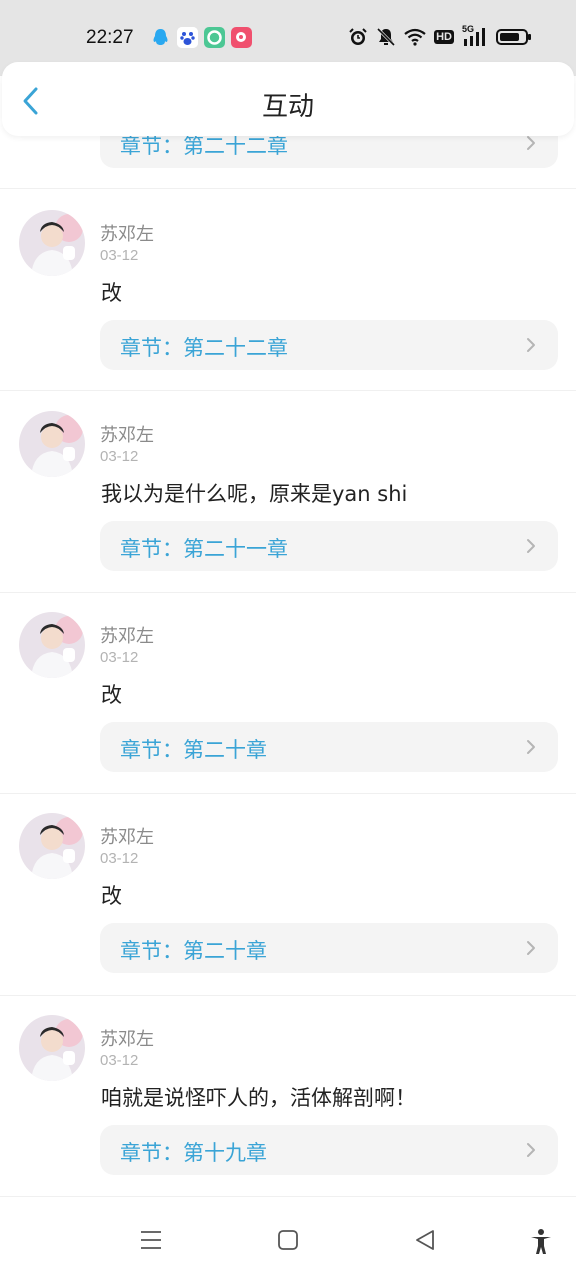 This screenshot has width=576, height=1280. Describe the element at coordinates (358, 36) in the screenshot. I see `alarm-icon` at that location.